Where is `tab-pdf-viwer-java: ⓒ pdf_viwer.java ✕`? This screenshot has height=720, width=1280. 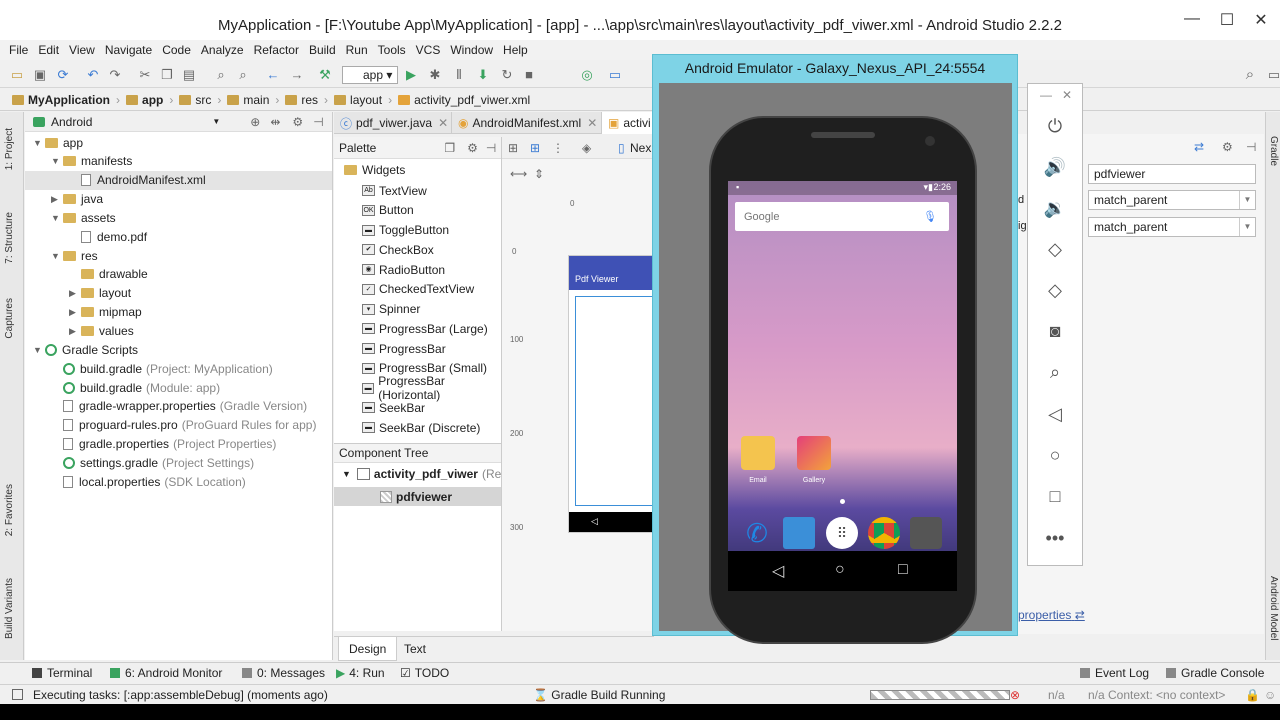
tab-pdf-viwer-java: ⓒ pdf_viwer.java ✕ is located at coordinates (393, 123).